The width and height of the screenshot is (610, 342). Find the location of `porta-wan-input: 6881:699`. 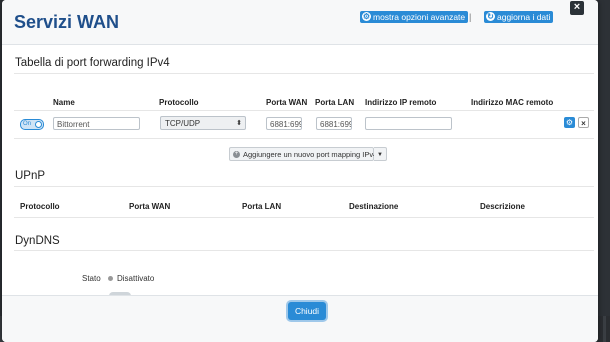

porta-wan-input: 6881:699 is located at coordinates (284, 123).